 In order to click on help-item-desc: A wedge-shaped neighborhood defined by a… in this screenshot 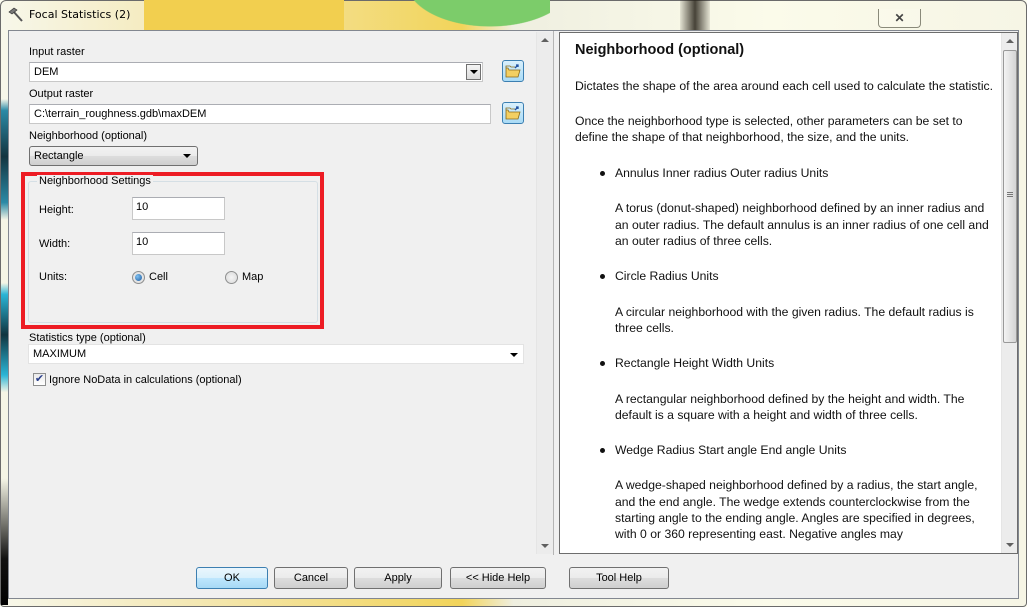, I will do `click(796, 510)`.